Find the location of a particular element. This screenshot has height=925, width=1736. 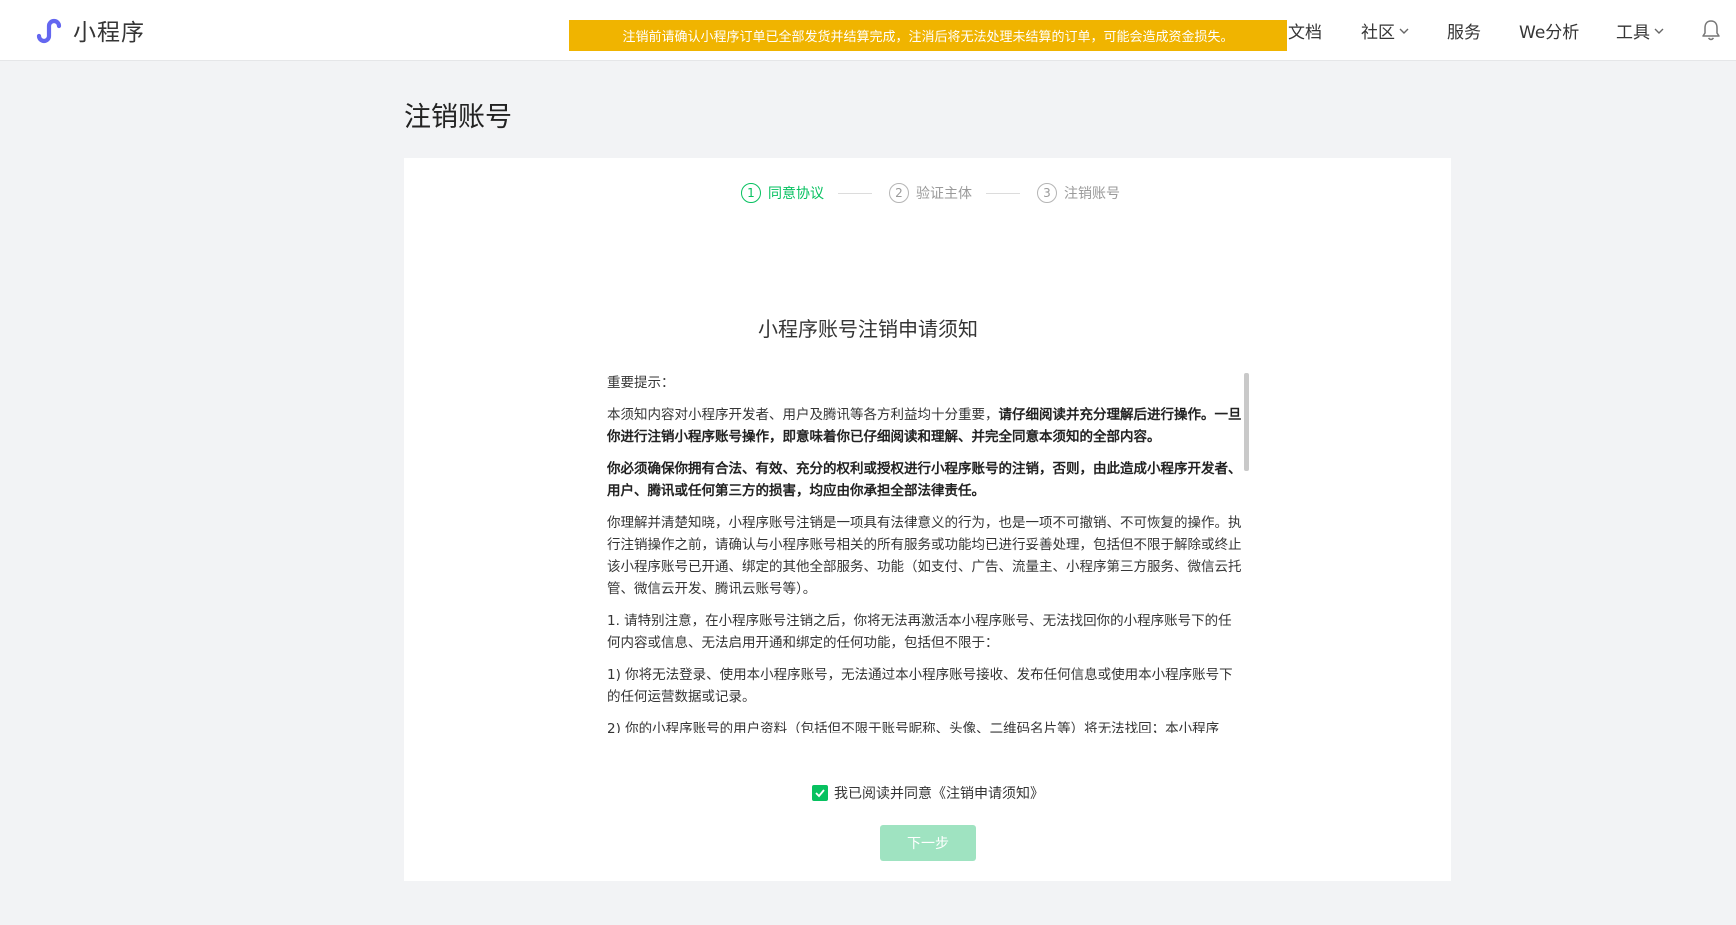

agree-checkbox-row: 我已阅读并同意《注销申请须知》 is located at coordinates (928, 793).